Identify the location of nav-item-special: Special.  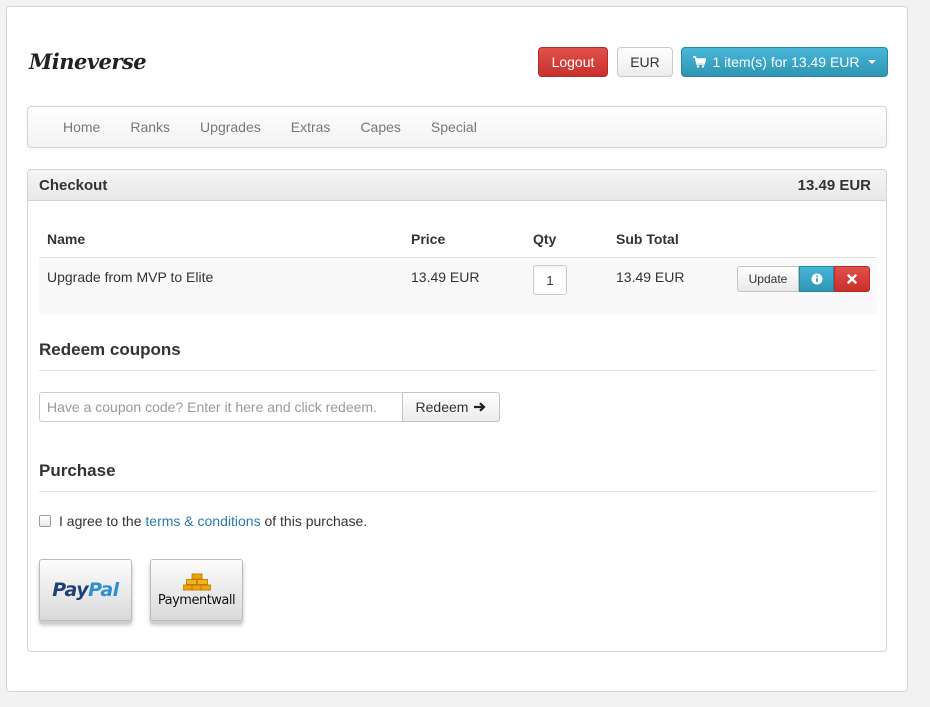
(454, 127).